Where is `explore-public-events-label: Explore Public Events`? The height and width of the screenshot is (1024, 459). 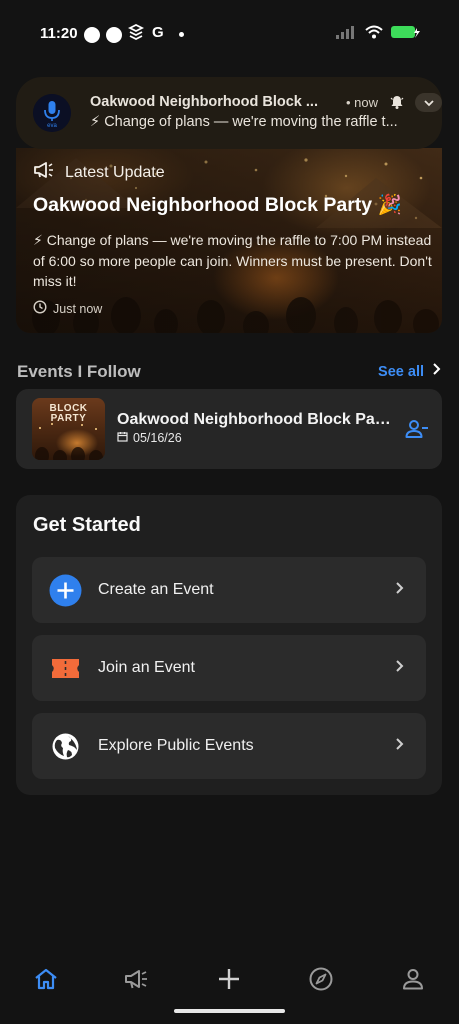 explore-public-events-label: Explore Public Events is located at coordinates (176, 745).